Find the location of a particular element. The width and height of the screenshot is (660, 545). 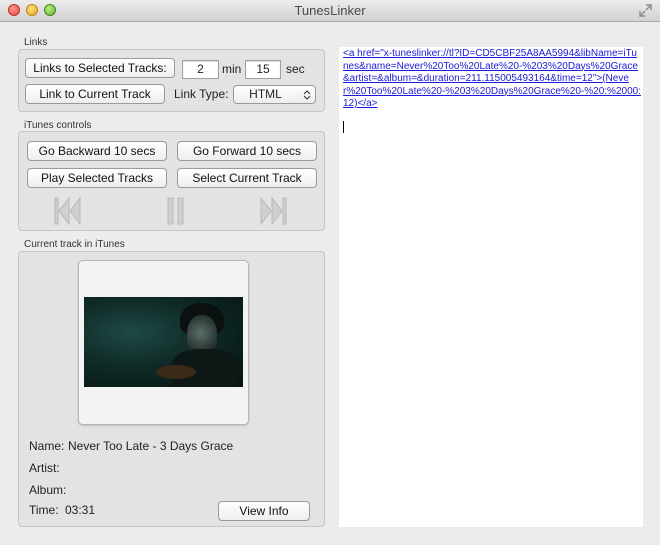

itunes-controls-section-label: iTunes controls is located at coordinates (58, 125).